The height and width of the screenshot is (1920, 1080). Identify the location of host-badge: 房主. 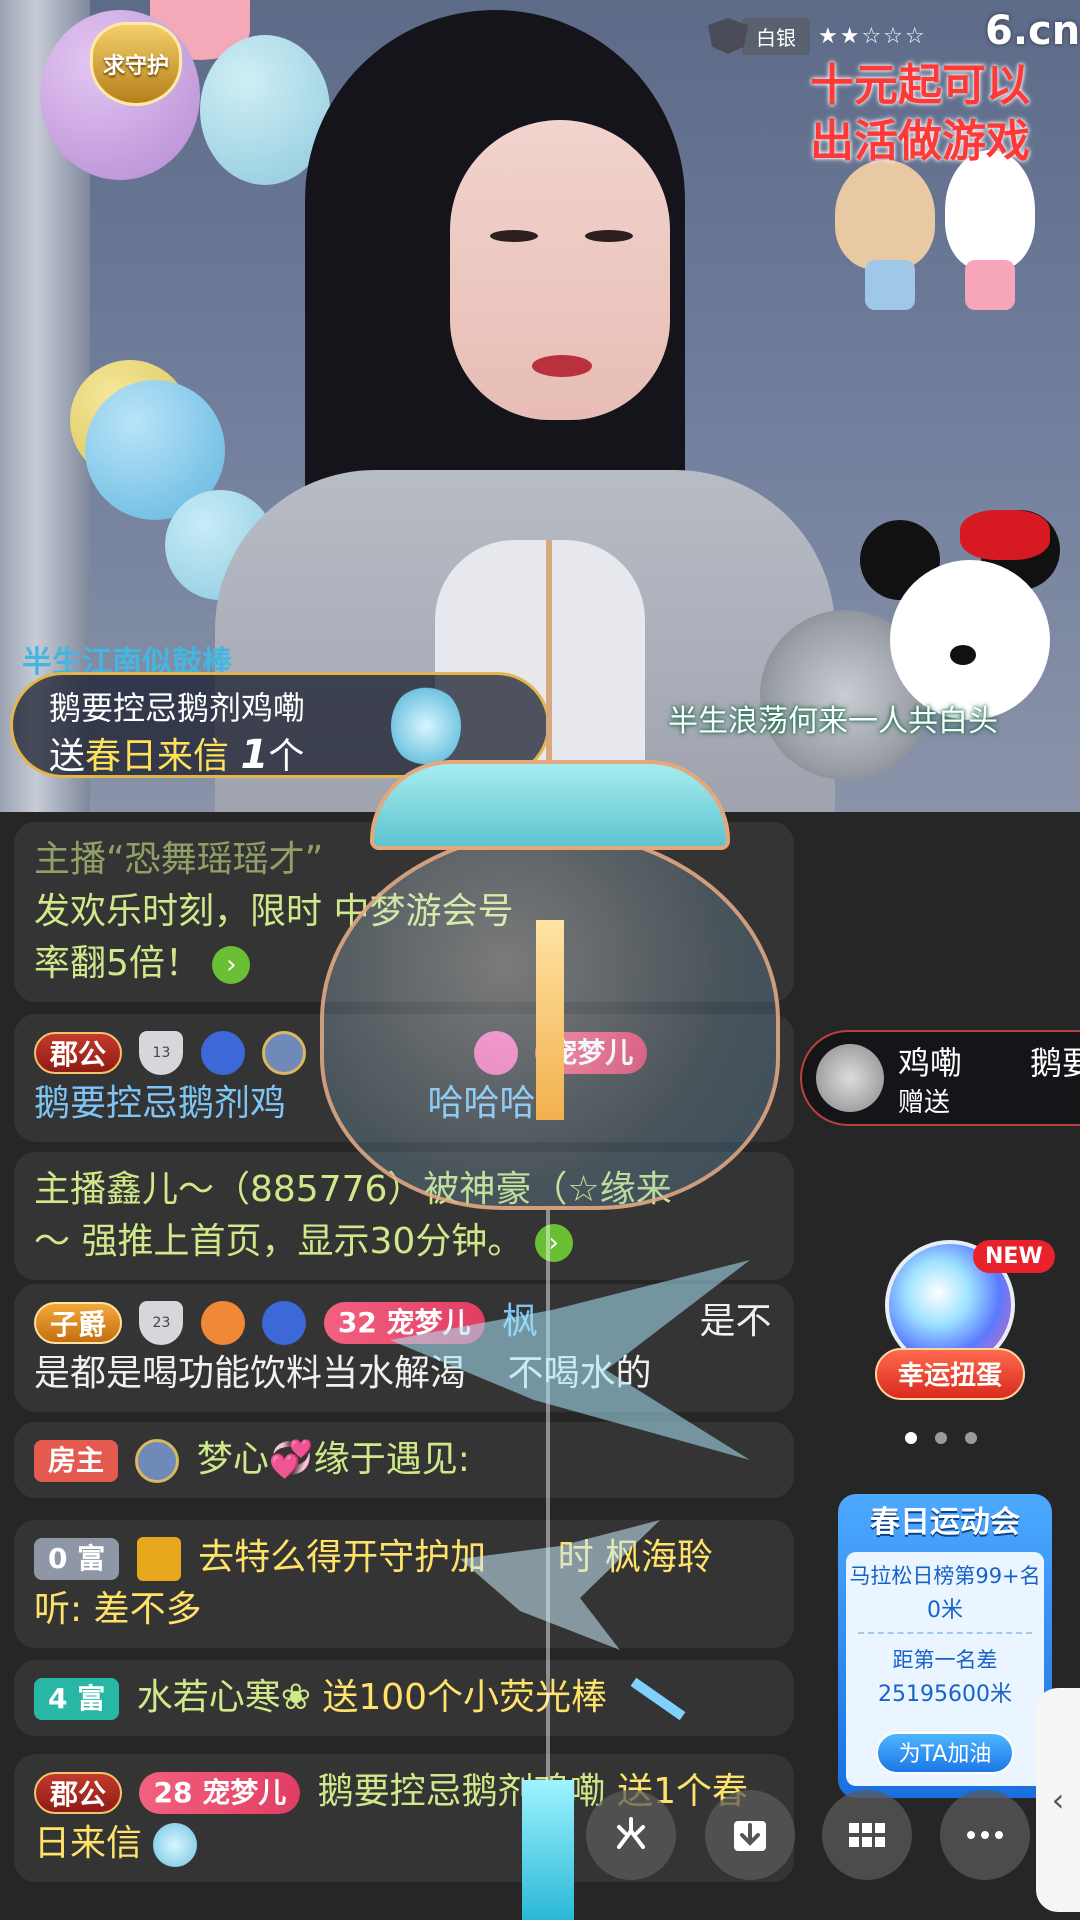
(76, 1461).